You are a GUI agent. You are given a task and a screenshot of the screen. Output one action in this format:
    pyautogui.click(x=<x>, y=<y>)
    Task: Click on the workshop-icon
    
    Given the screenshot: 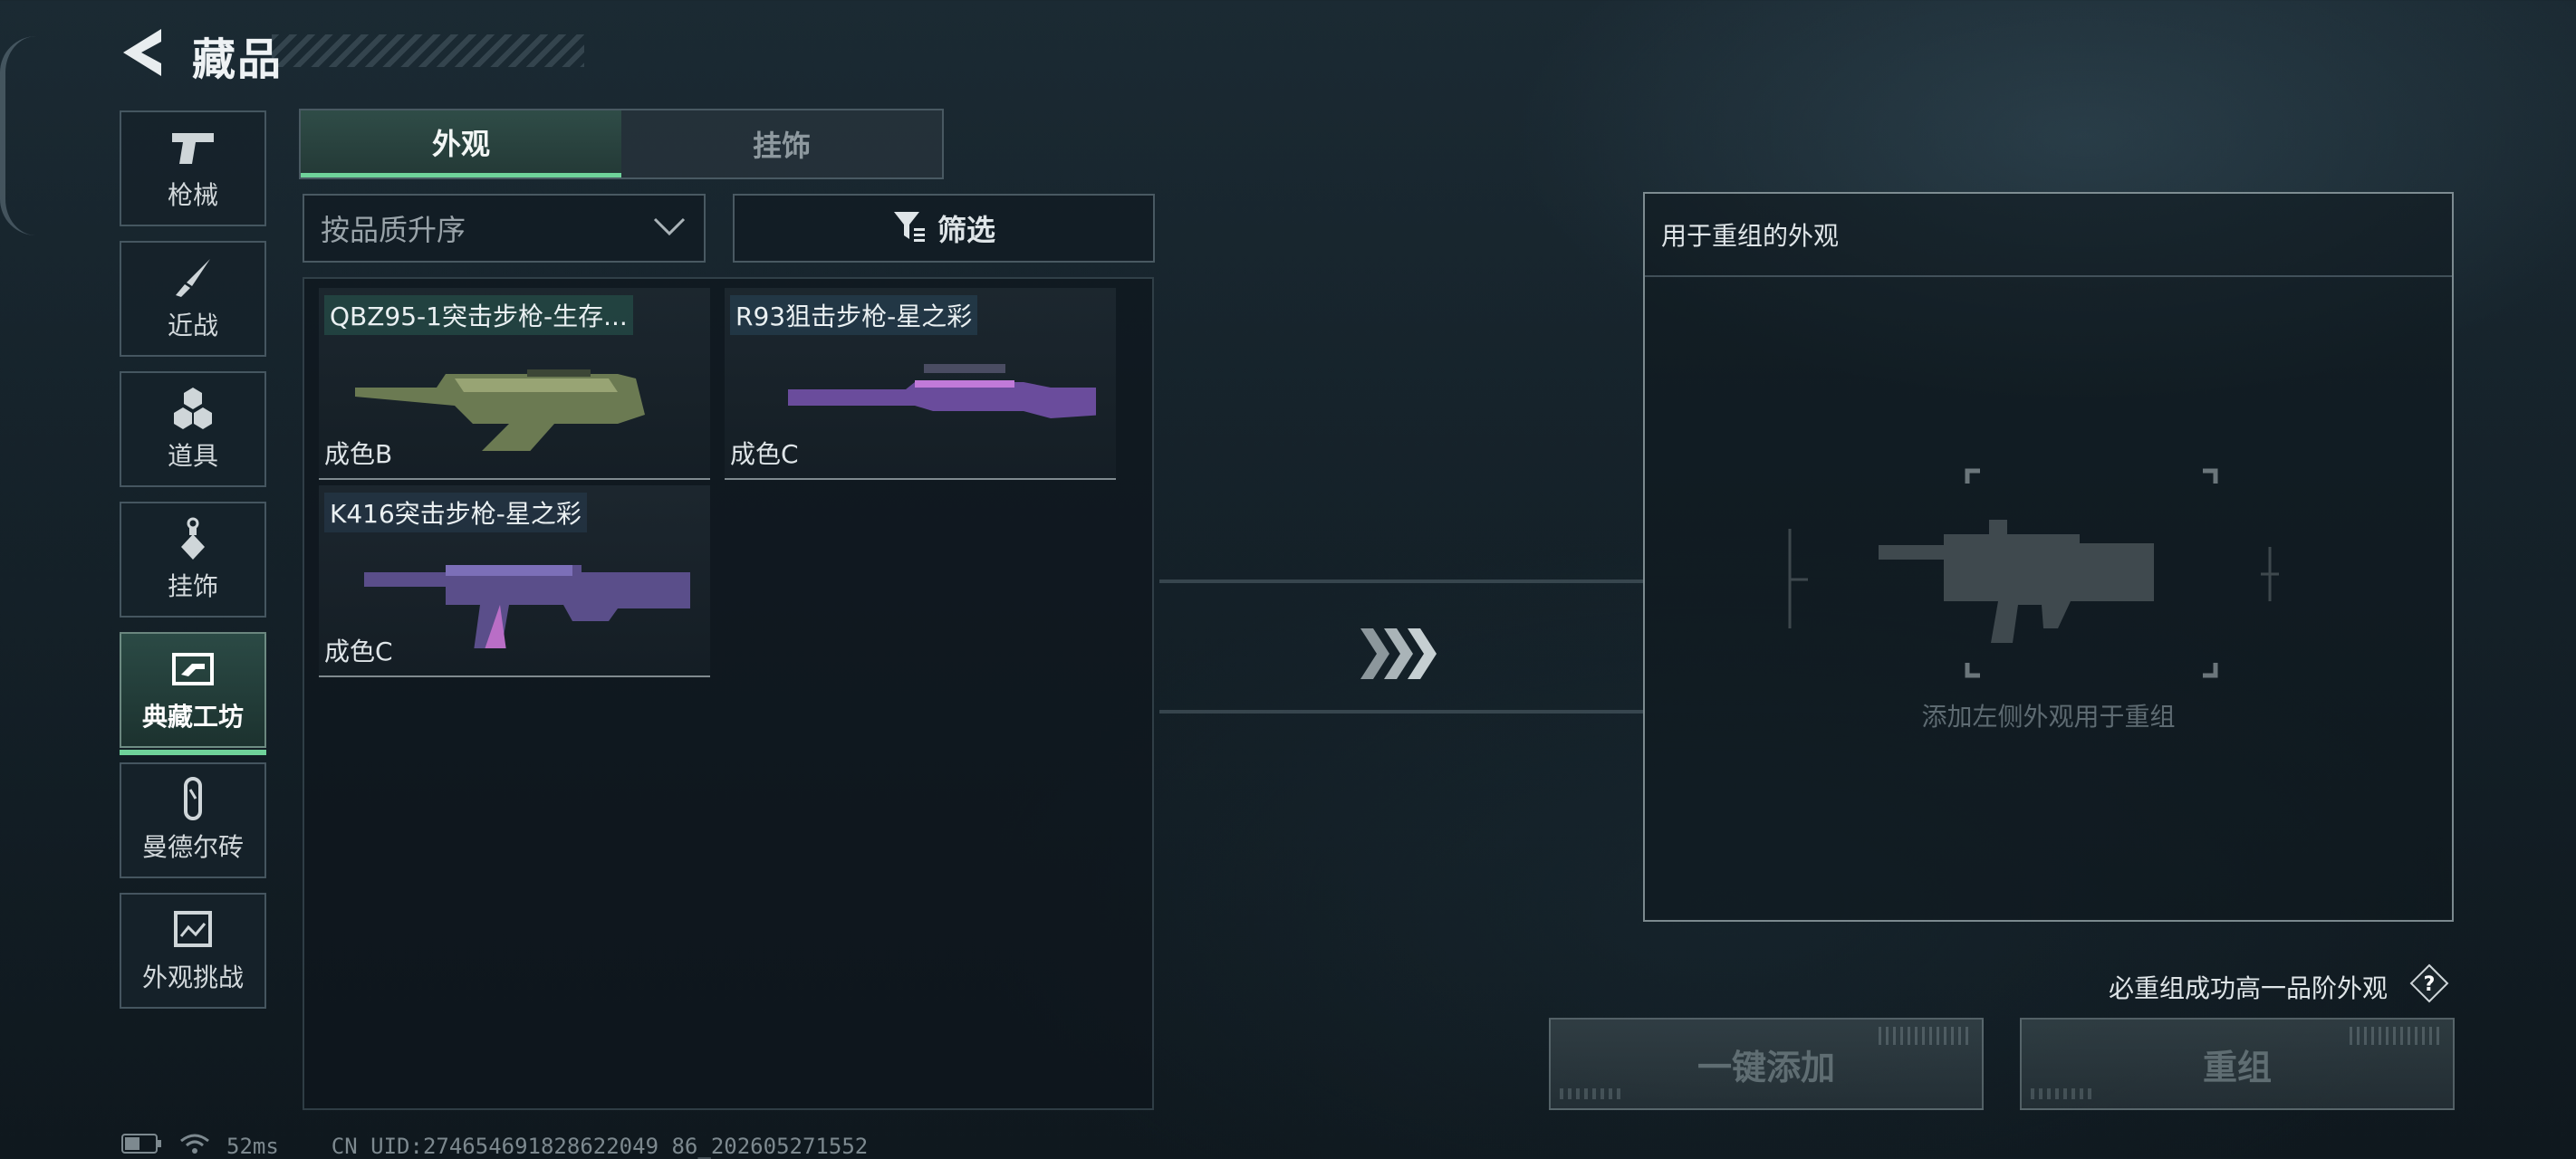 What is the action you would take?
    pyautogui.click(x=192, y=669)
    